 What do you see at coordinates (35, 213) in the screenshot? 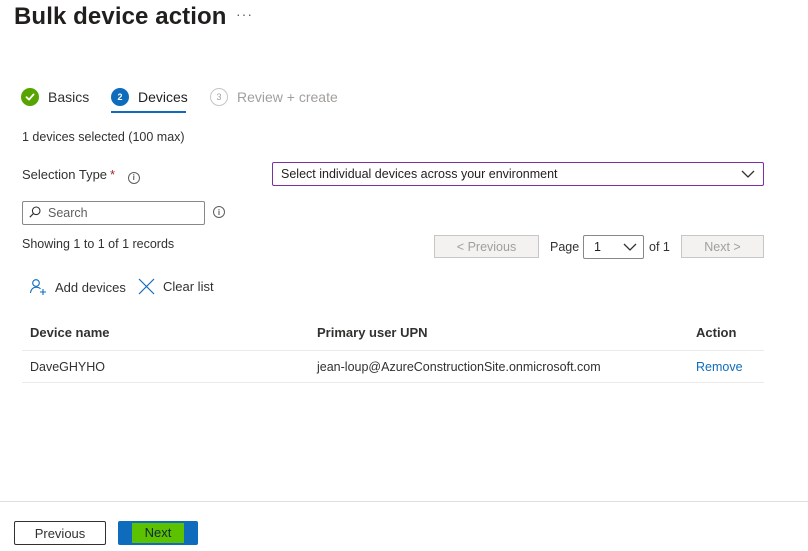
I see `search-icon` at bounding box center [35, 213].